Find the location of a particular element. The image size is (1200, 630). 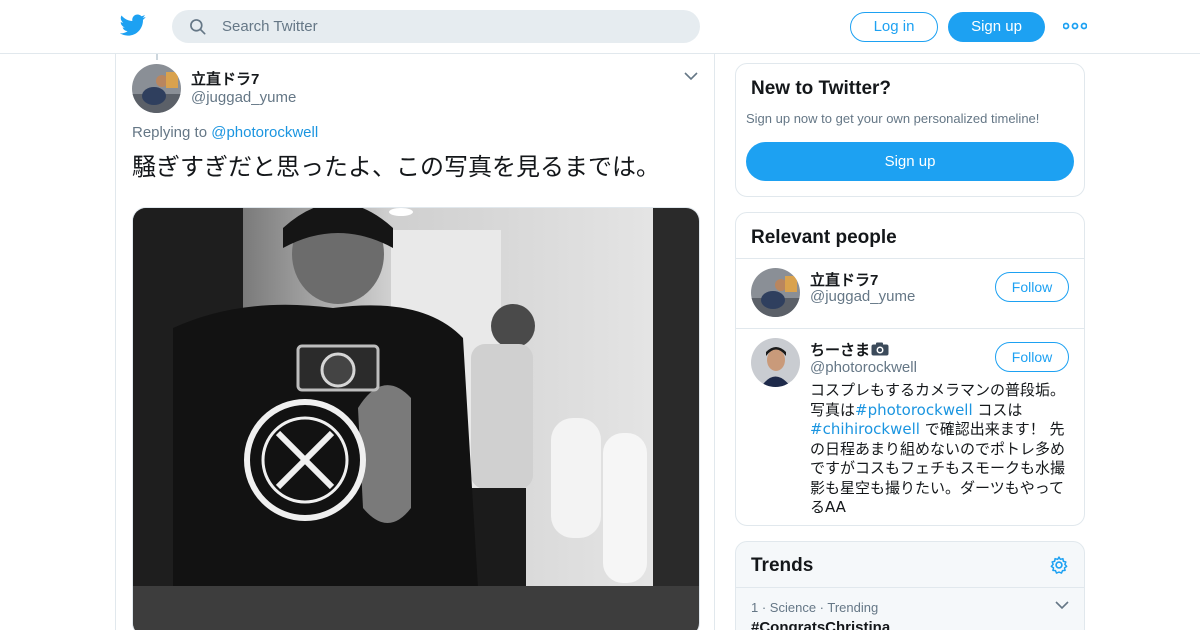

module-title: New to Twitter? is located at coordinates (821, 88).